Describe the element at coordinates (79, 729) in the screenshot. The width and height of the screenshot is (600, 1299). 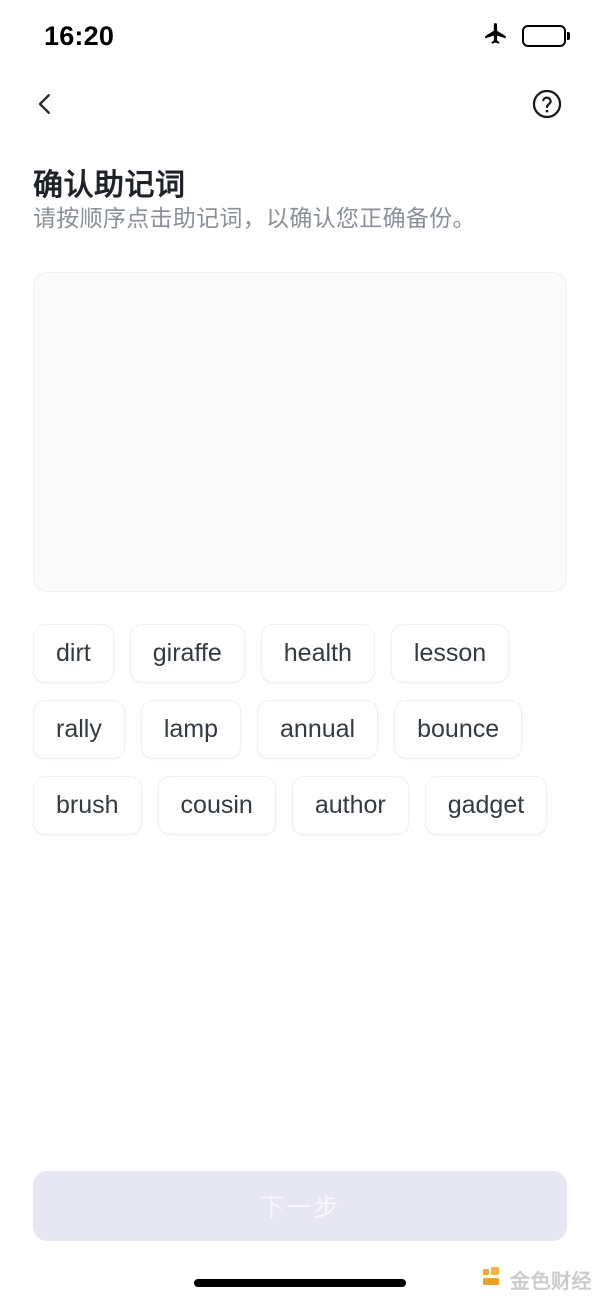
I see `word-chip: rally` at that location.